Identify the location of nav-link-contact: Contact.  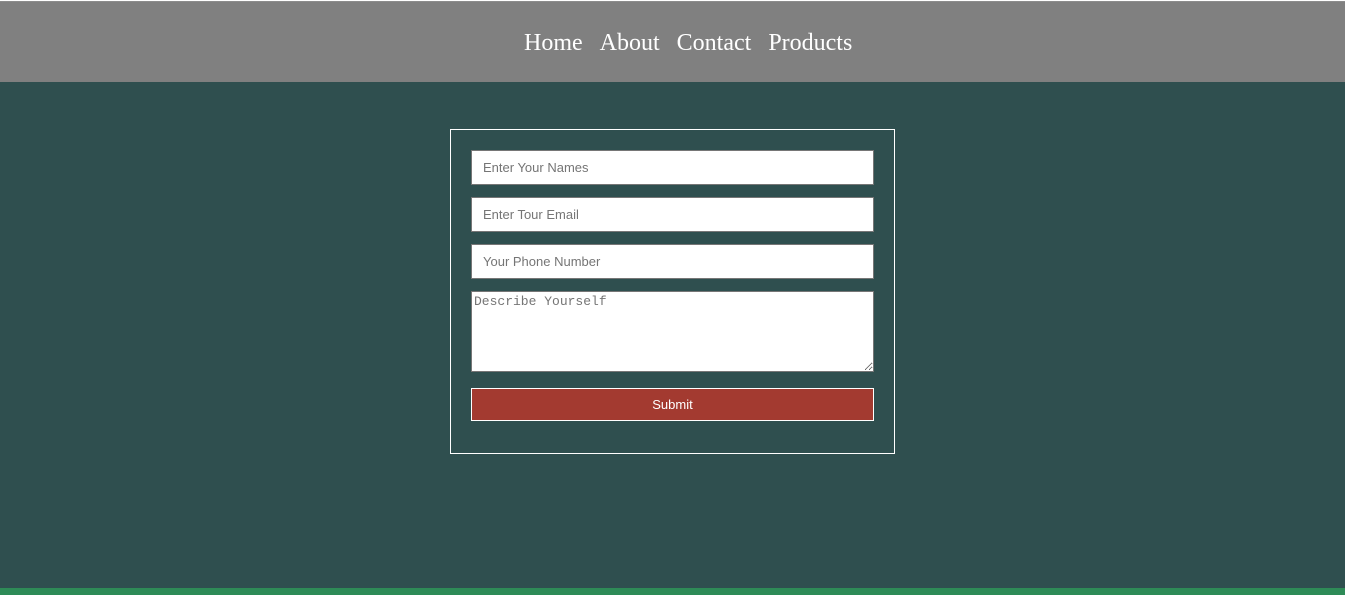
(714, 43).